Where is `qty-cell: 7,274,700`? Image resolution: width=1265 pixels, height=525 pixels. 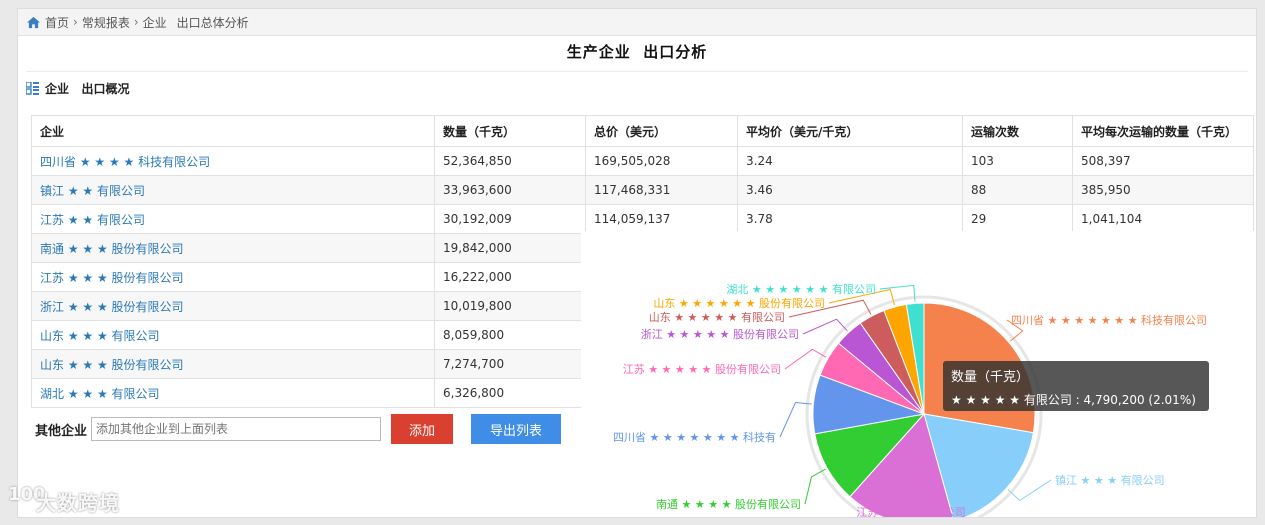 qty-cell: 7,274,700 is located at coordinates (510, 364).